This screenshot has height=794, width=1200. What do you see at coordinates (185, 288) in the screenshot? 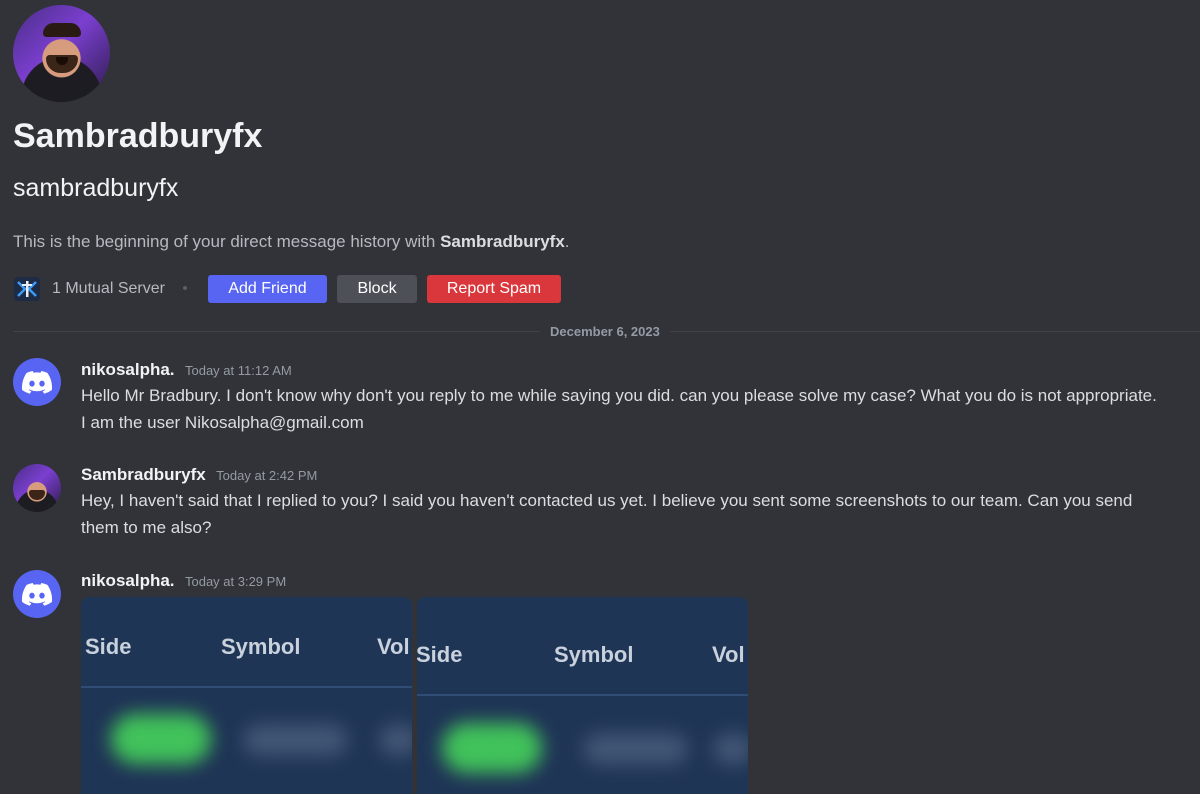
I see `separator-dot` at bounding box center [185, 288].